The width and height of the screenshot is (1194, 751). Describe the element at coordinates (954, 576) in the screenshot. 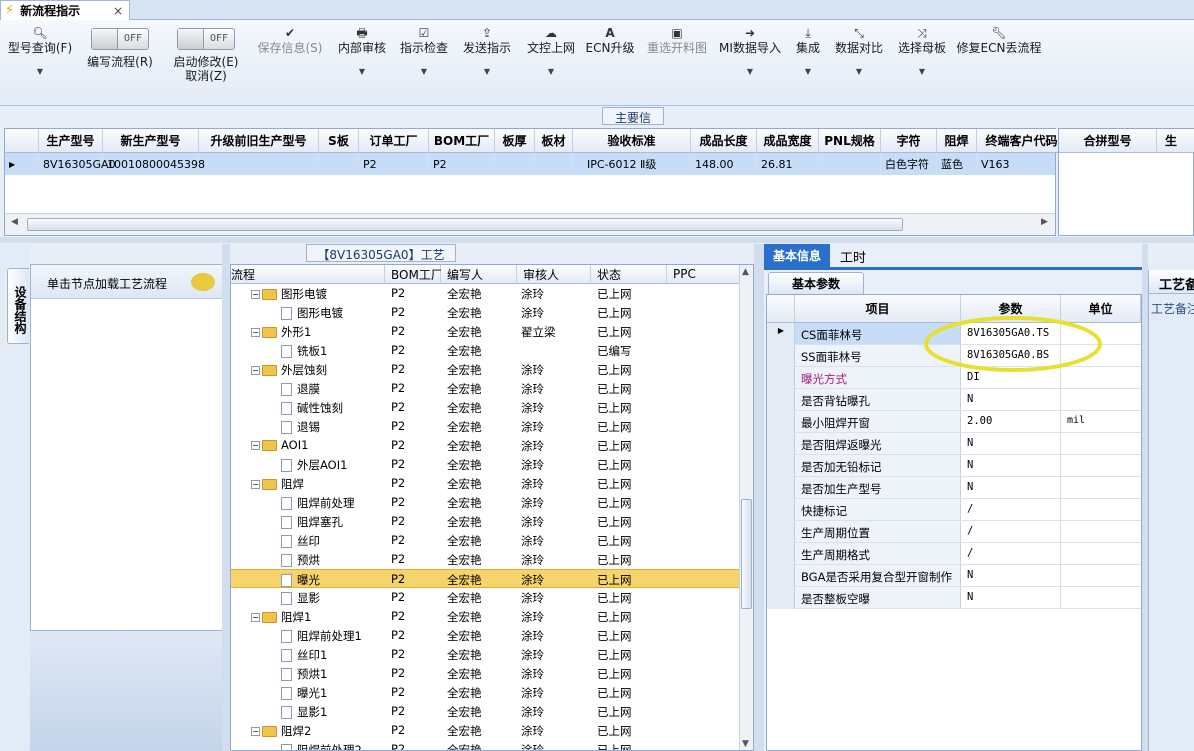

I see `param-row: BGA是否采用复合型开窗制作 N` at that location.